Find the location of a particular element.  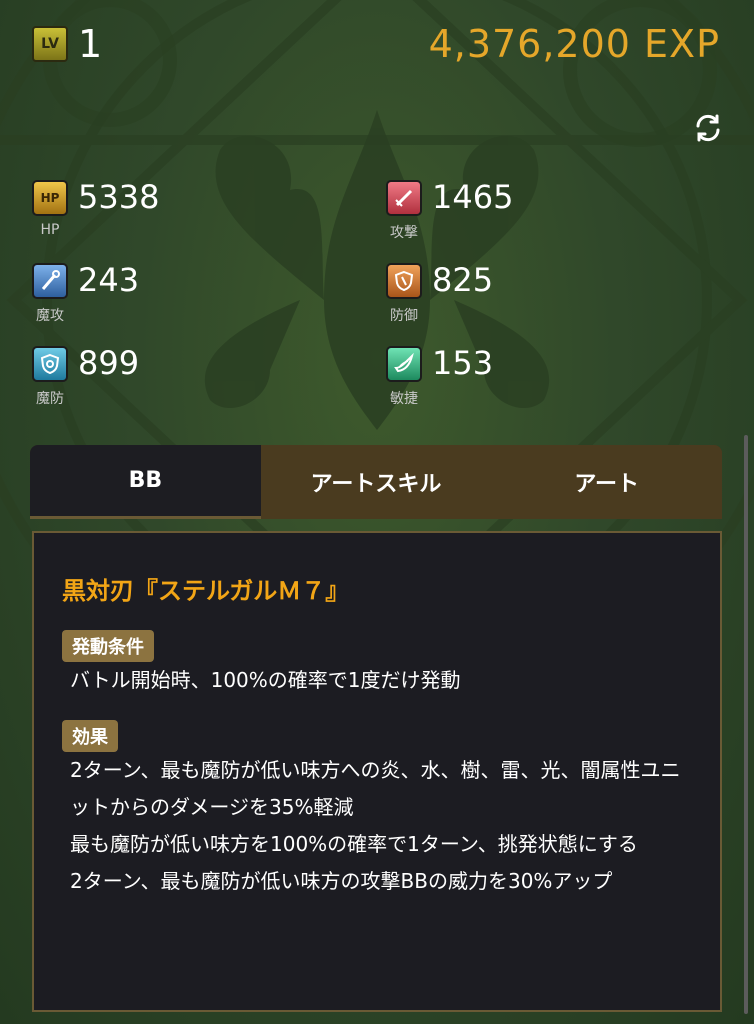

sword-icon is located at coordinates (404, 198).